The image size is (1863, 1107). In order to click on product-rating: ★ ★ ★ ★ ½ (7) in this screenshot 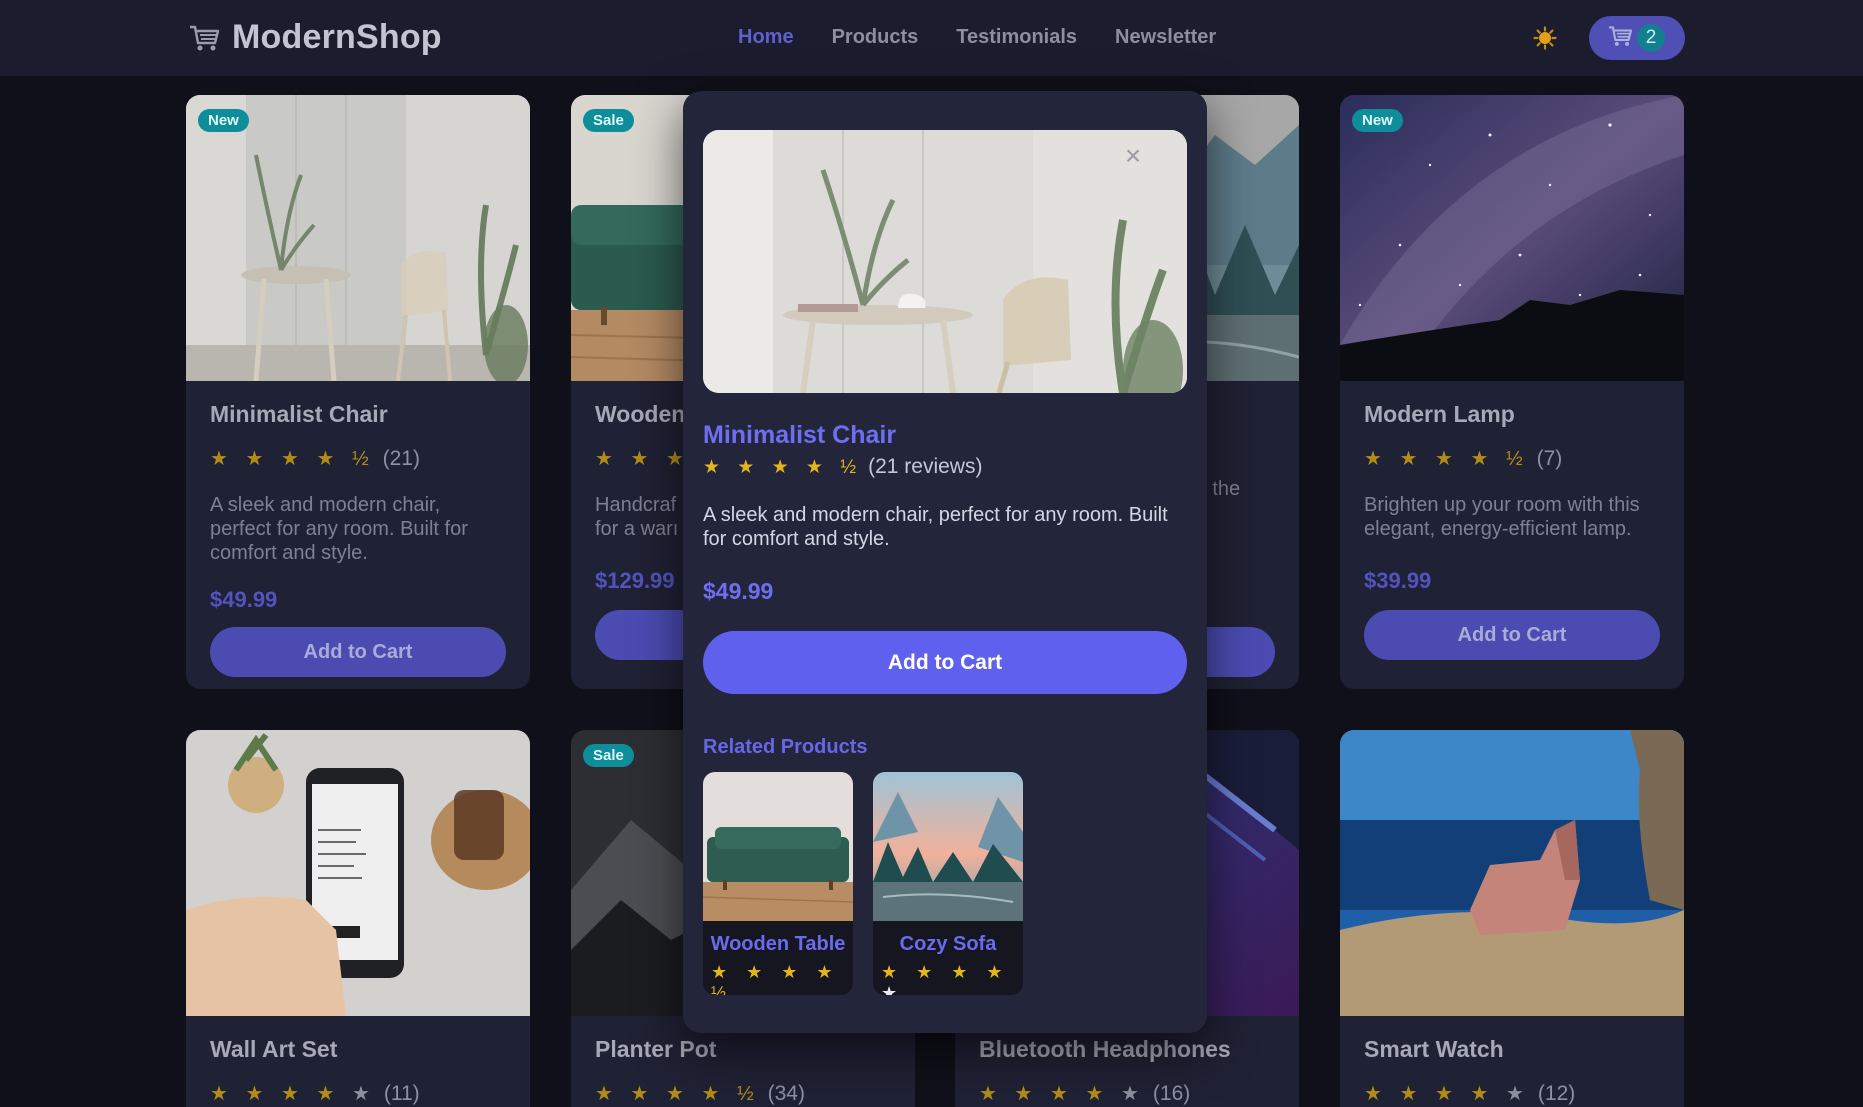, I will do `click(1512, 458)`.